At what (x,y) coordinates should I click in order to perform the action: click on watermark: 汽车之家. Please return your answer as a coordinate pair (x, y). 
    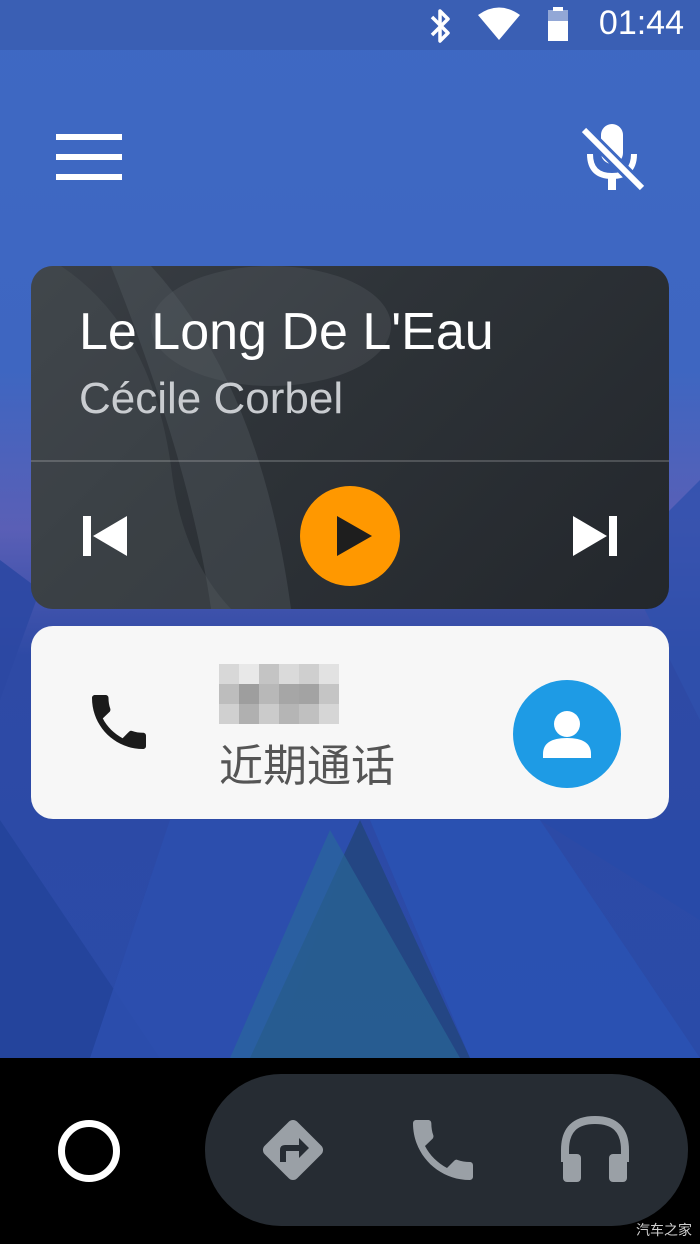
    Looking at the image, I should click on (664, 1231).